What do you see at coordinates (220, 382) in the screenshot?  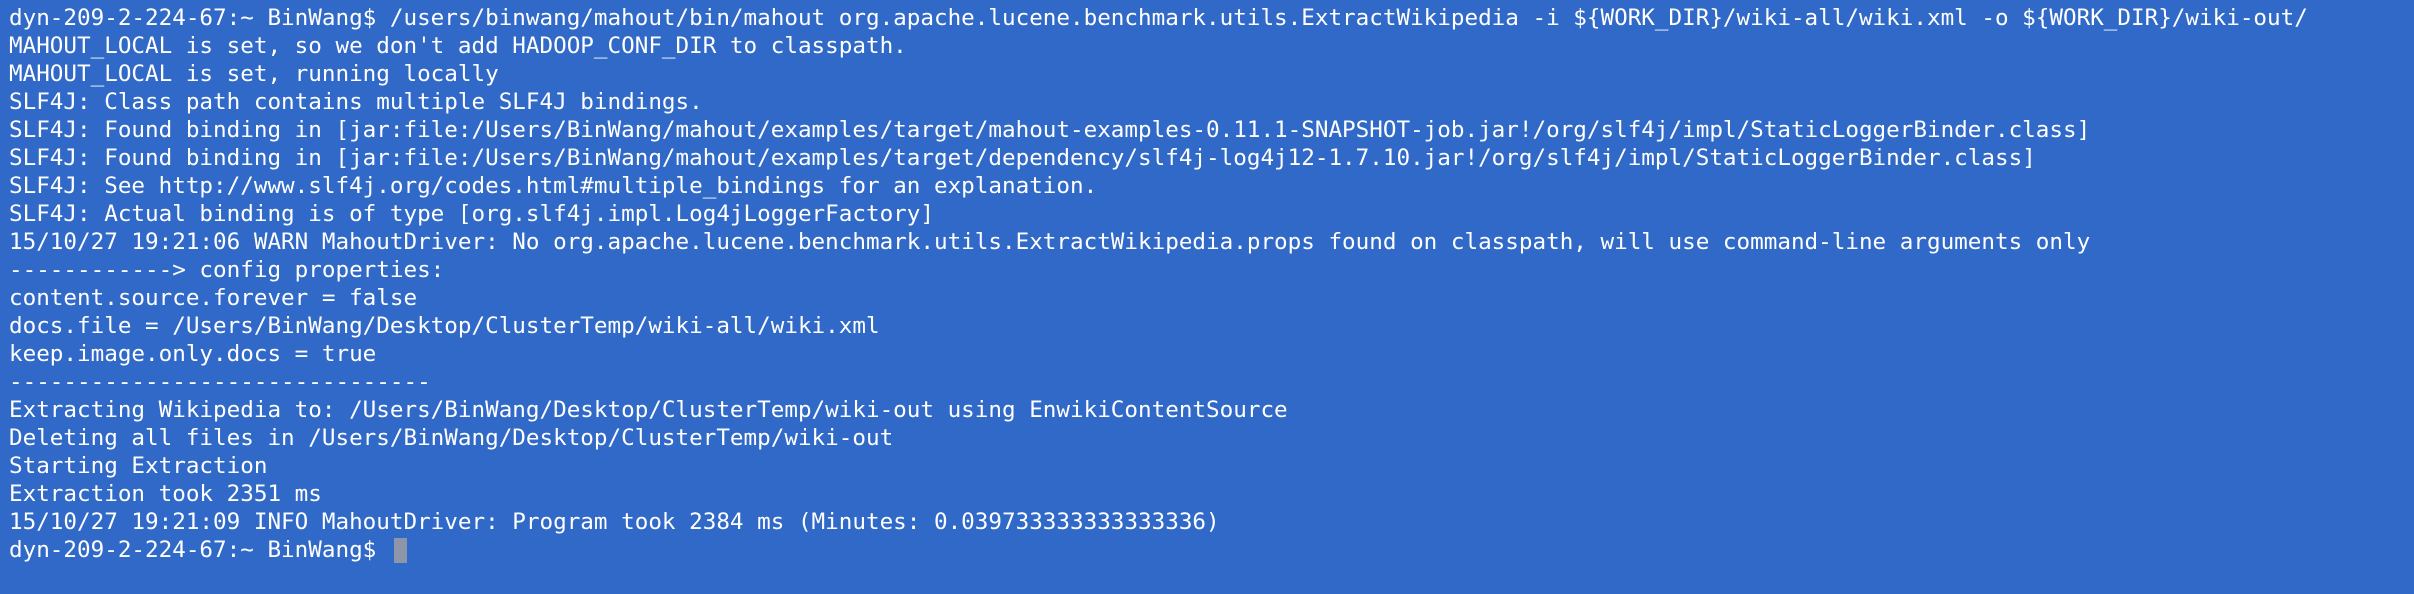 I see `output-line: -------------------------------` at bounding box center [220, 382].